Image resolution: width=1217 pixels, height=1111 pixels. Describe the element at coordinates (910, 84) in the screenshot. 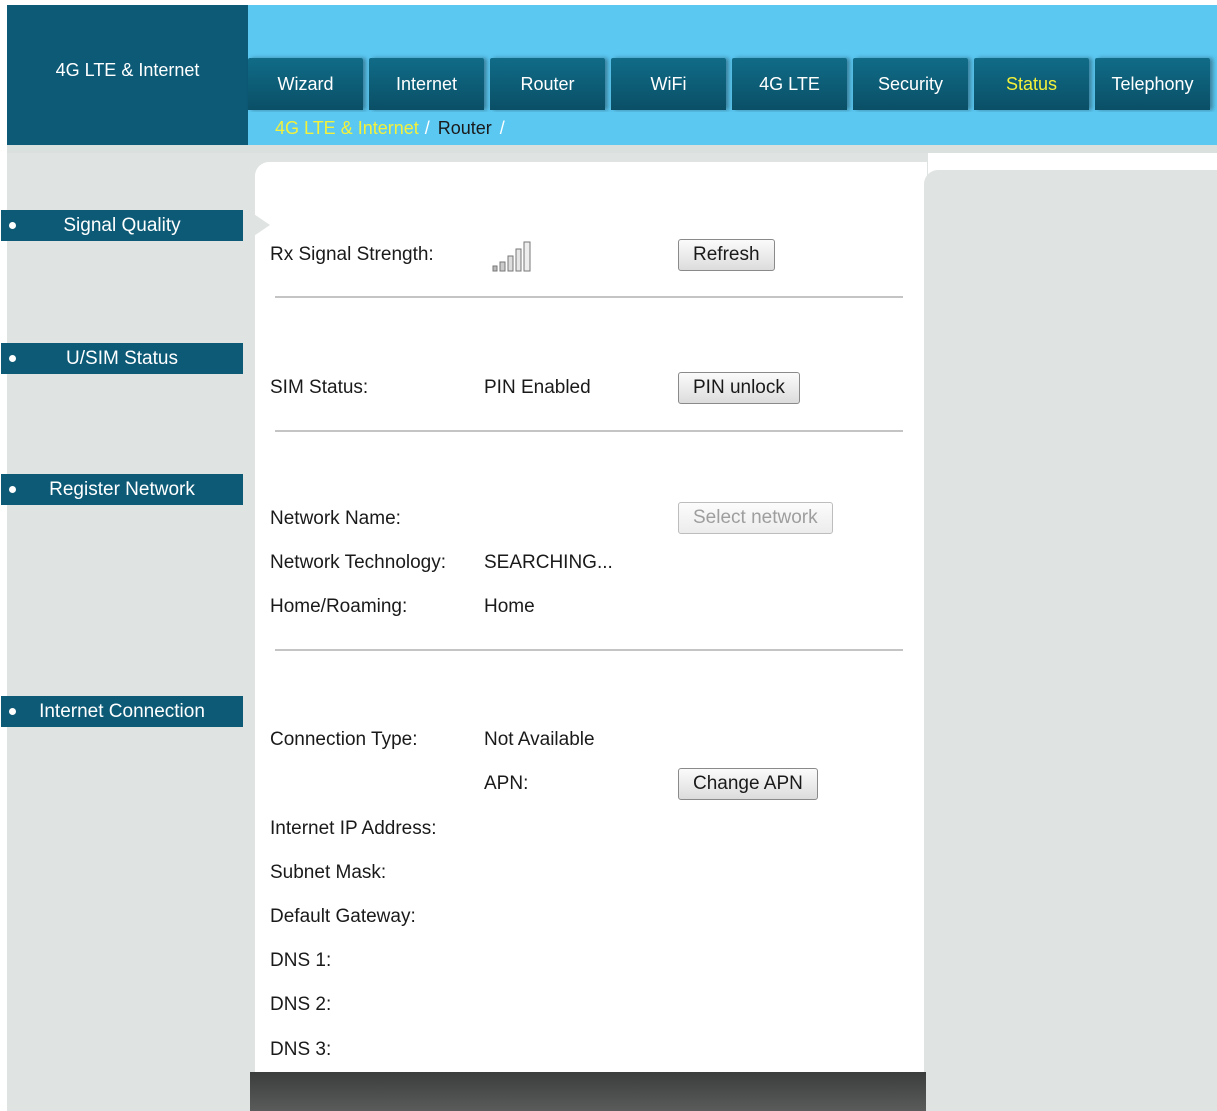

I see `tab-security: Security` at that location.